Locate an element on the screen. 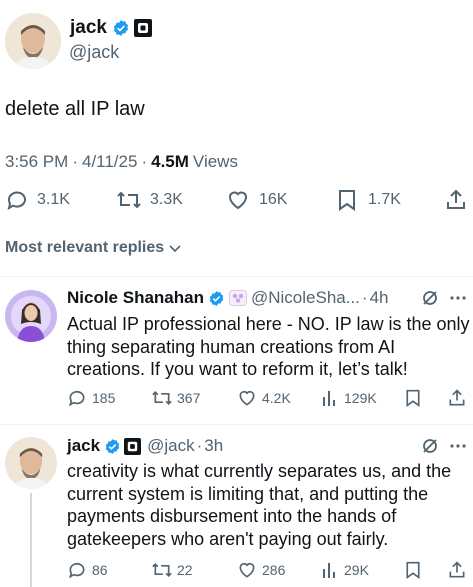  like-count: 16K is located at coordinates (273, 199).